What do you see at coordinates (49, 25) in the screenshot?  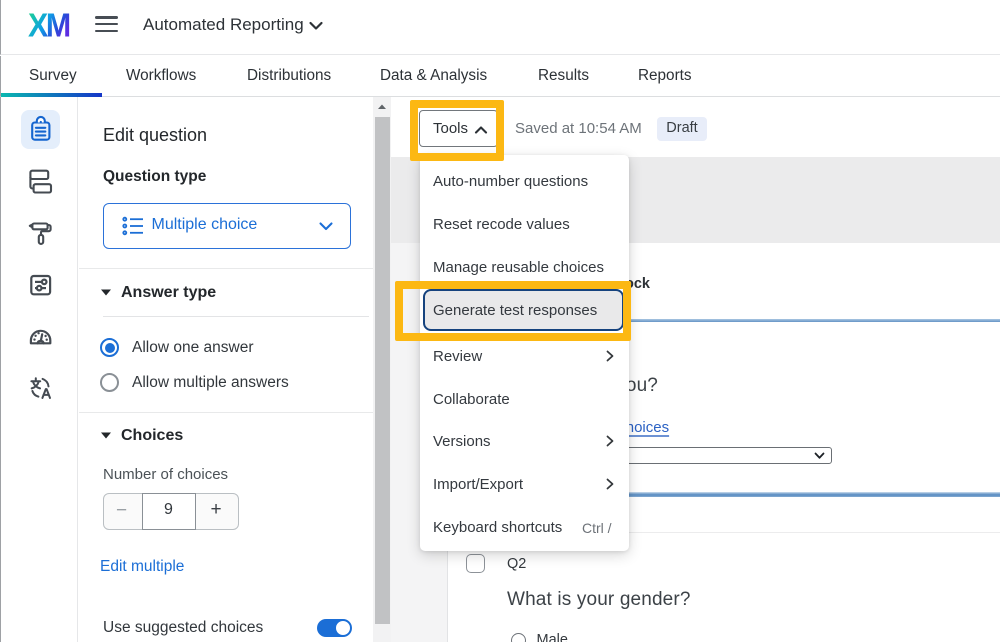 I see `svg-text: XM` at bounding box center [49, 25].